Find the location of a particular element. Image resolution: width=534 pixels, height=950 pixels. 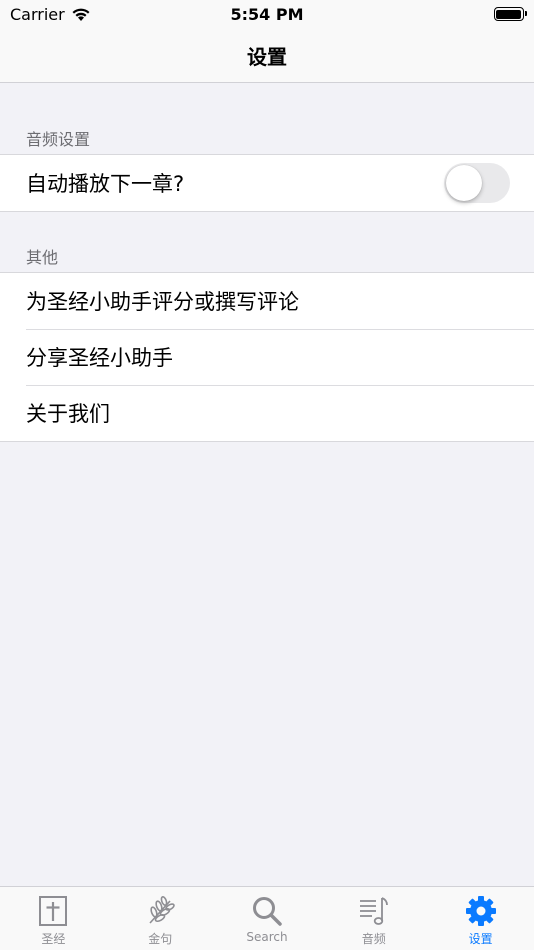

wifi-icon is located at coordinates (81, 14).